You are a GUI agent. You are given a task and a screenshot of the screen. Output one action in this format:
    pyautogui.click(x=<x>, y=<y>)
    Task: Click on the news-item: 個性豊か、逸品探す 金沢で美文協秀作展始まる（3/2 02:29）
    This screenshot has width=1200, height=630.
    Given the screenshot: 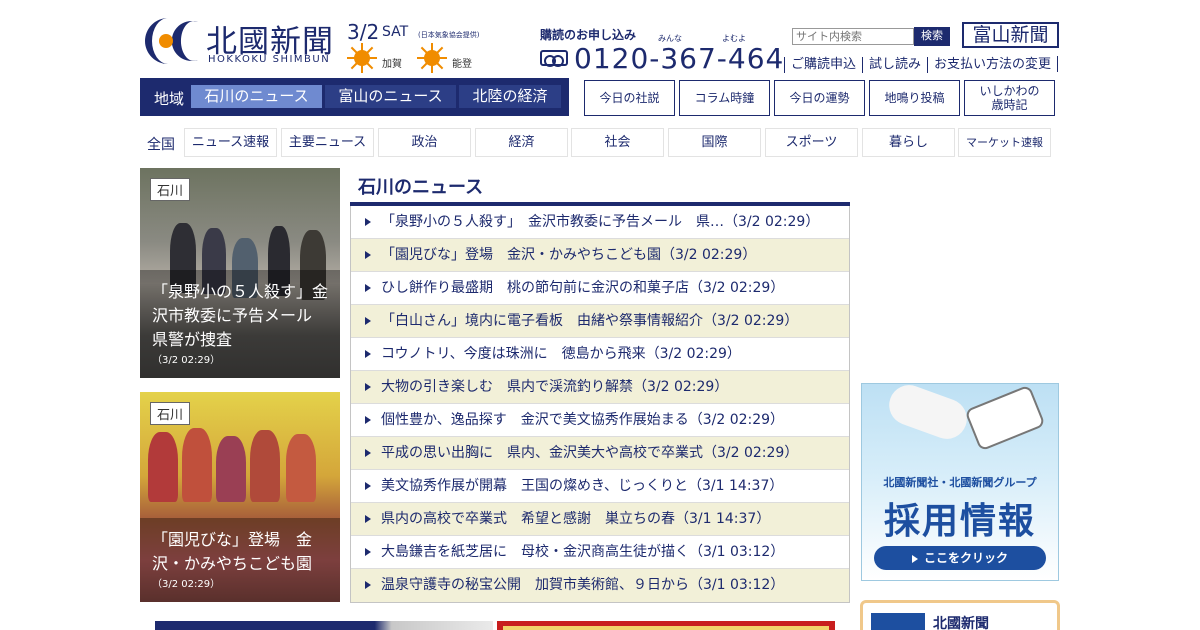 What is the action you would take?
    pyautogui.click(x=600, y=420)
    